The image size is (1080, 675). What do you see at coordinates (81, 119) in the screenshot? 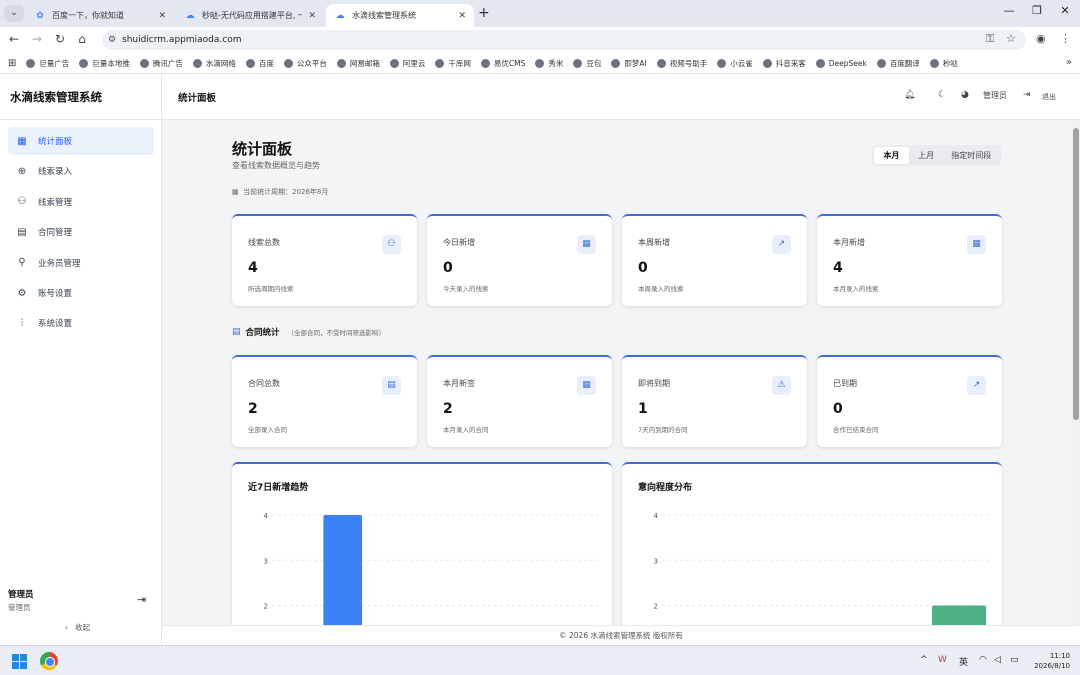
I see `divider` at bounding box center [81, 119].